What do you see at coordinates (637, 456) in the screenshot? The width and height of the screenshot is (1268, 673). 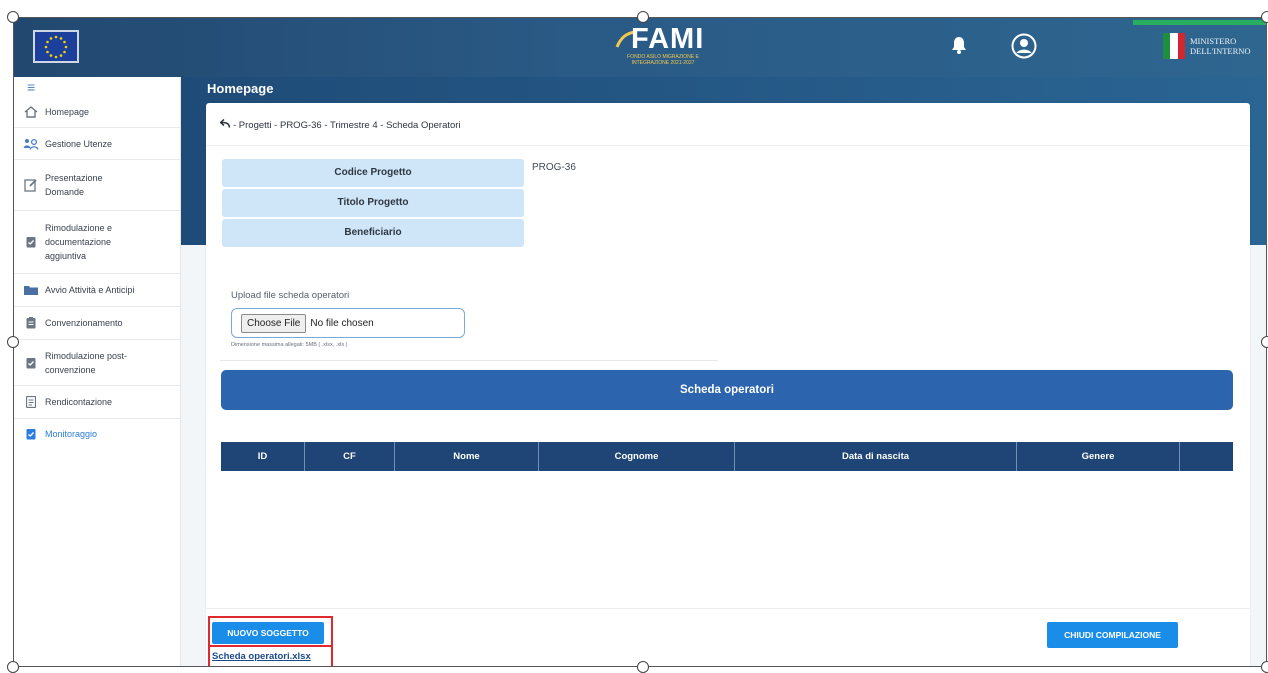 I see `column-header-cognome: Cognome` at bounding box center [637, 456].